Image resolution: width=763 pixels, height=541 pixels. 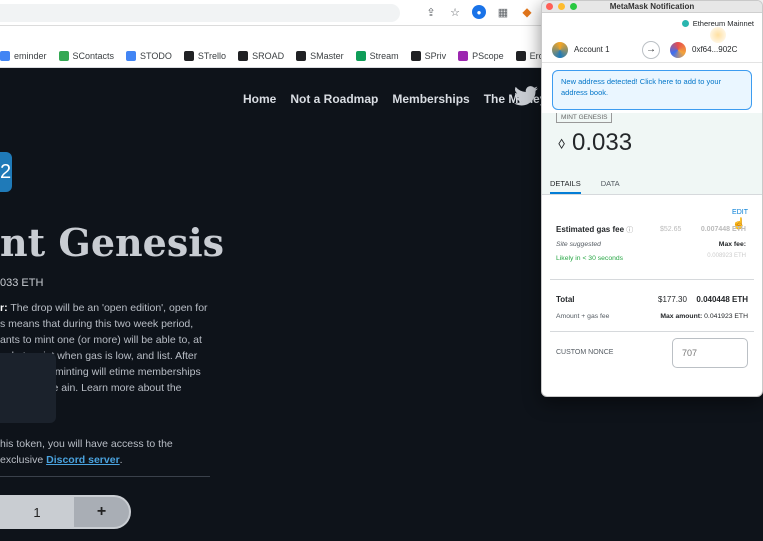 I want to click on extension-toolbar: ⇪ ☆ ● ▦ ◆ ■, so click(x=491, y=12).